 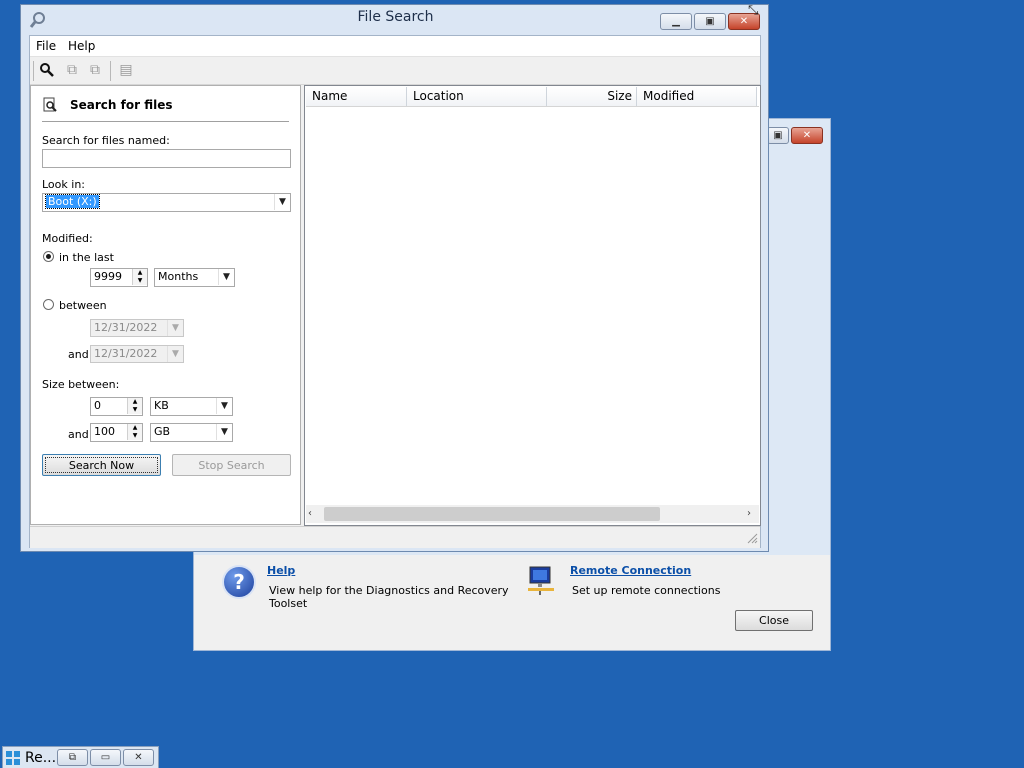 I want to click on look-in-label: Look in:, so click(x=63, y=184).